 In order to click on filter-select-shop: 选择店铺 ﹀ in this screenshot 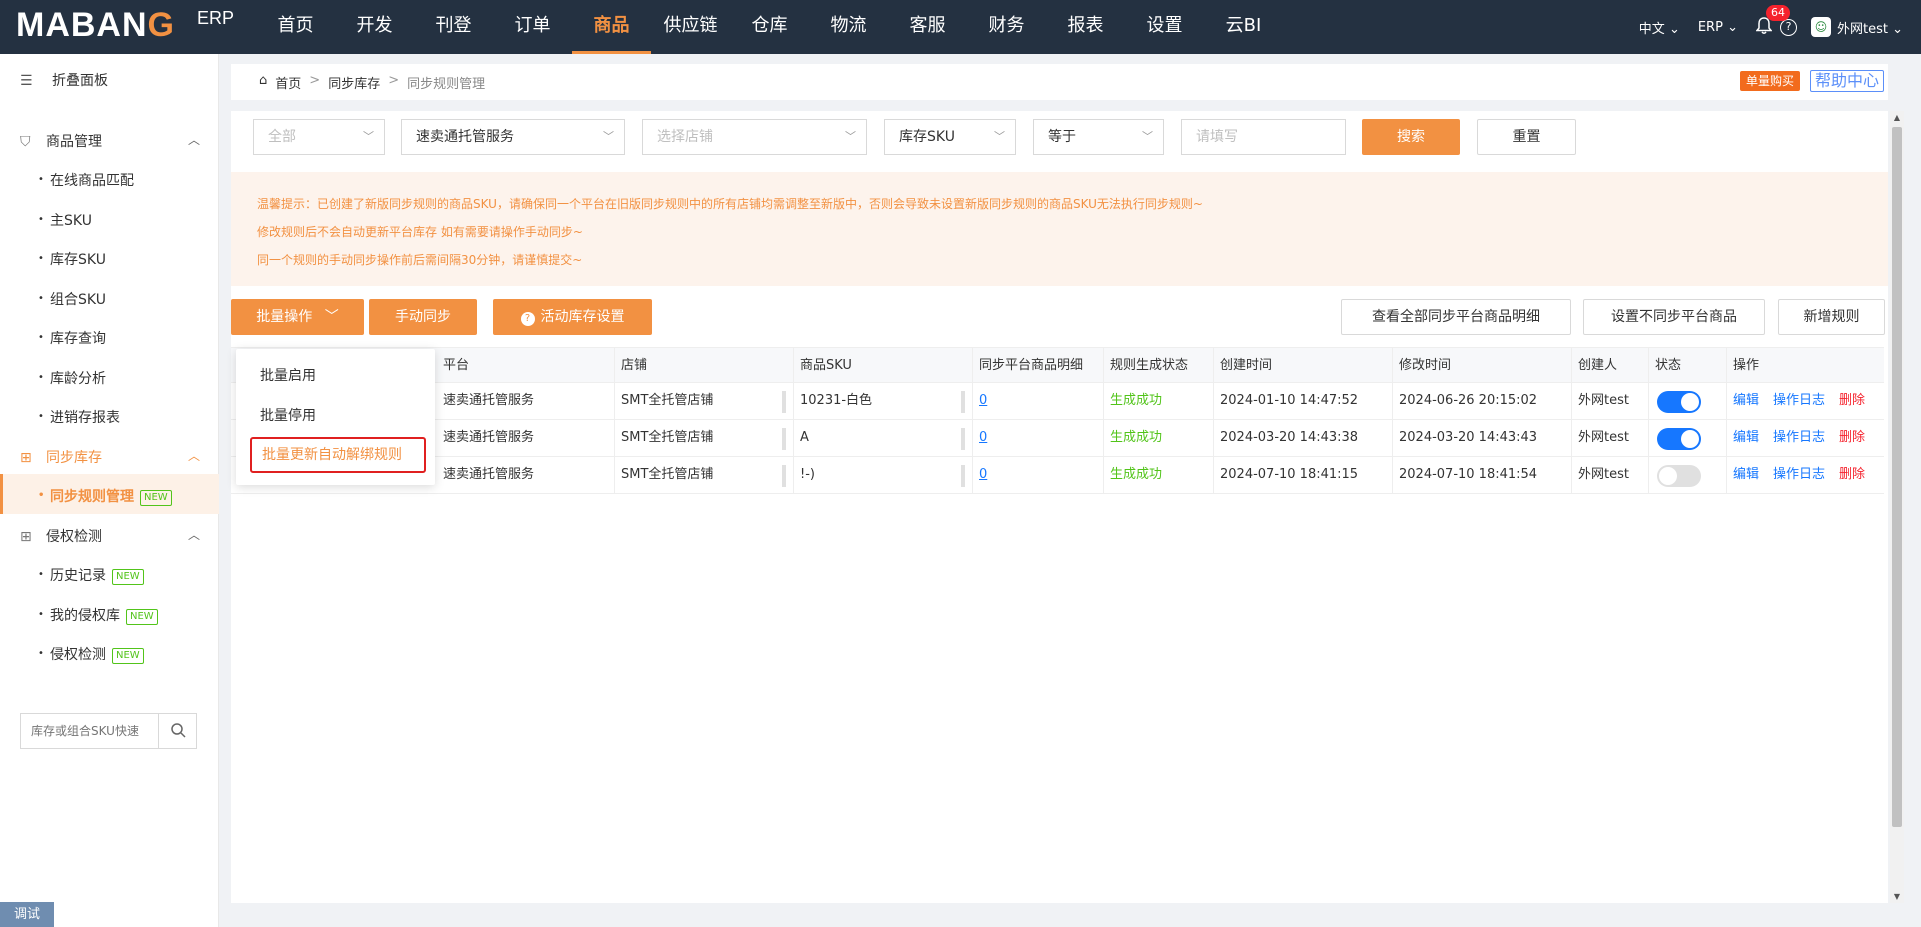, I will do `click(754, 137)`.